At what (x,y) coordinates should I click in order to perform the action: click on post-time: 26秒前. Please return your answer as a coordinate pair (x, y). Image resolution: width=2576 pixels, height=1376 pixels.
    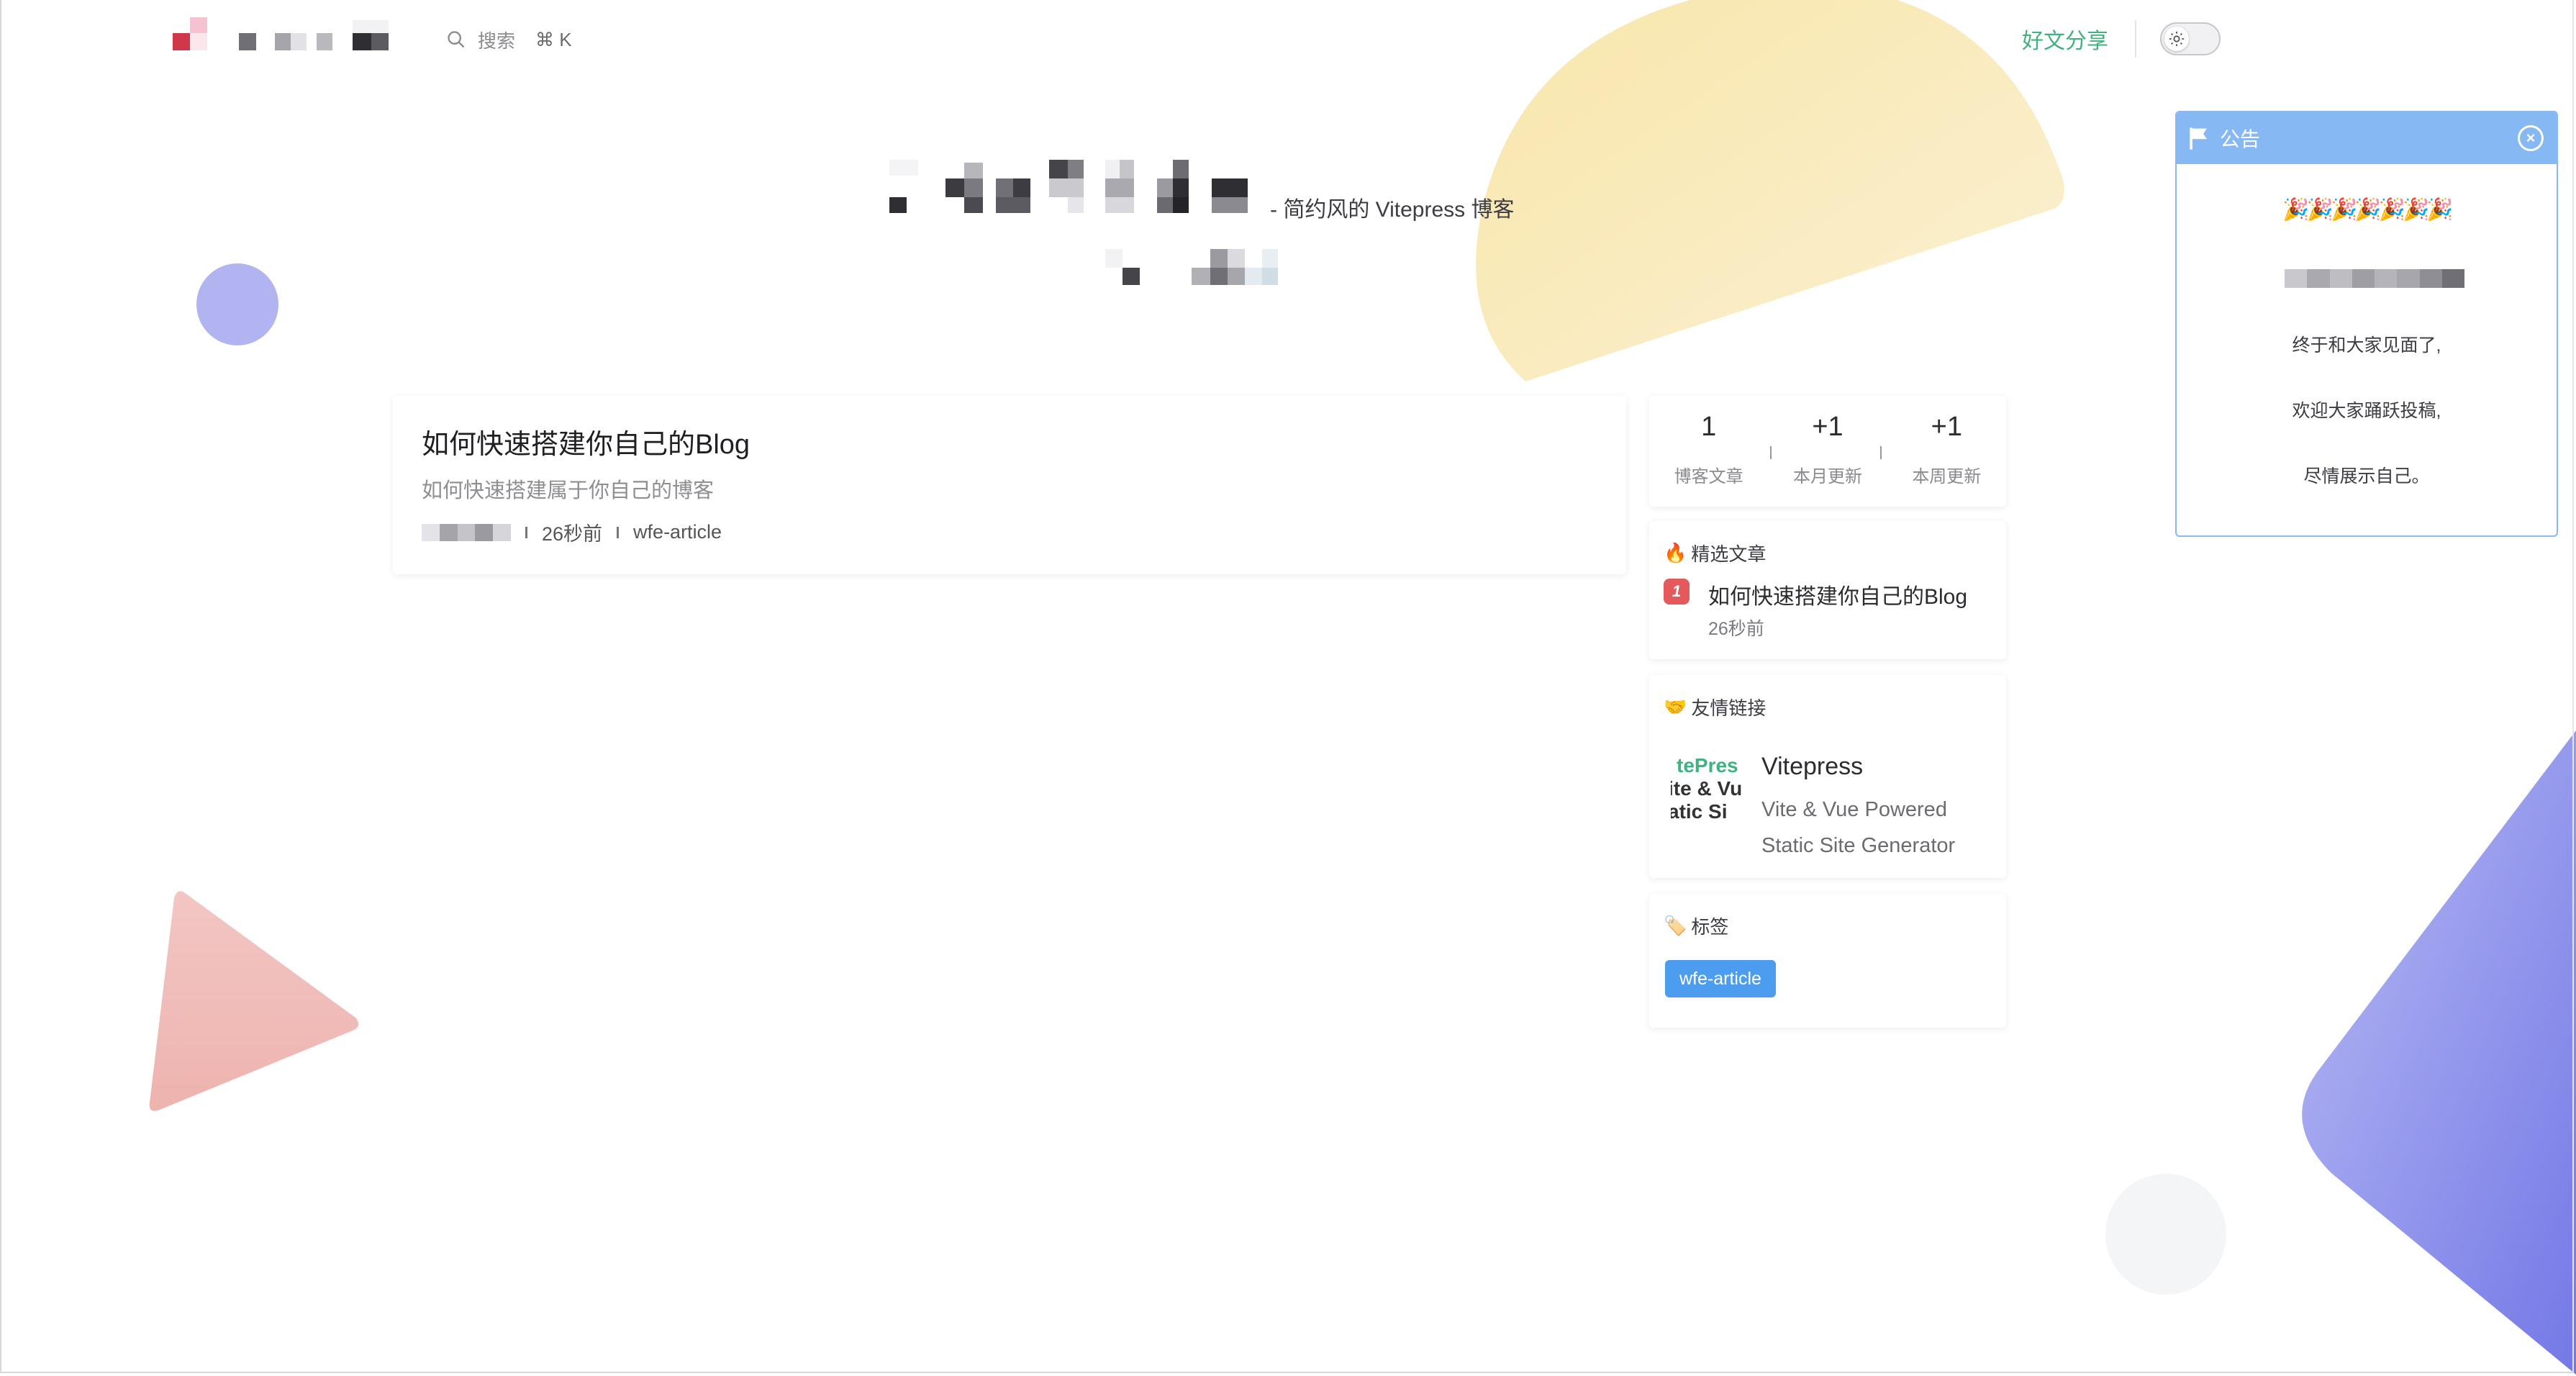
    Looking at the image, I should click on (572, 534).